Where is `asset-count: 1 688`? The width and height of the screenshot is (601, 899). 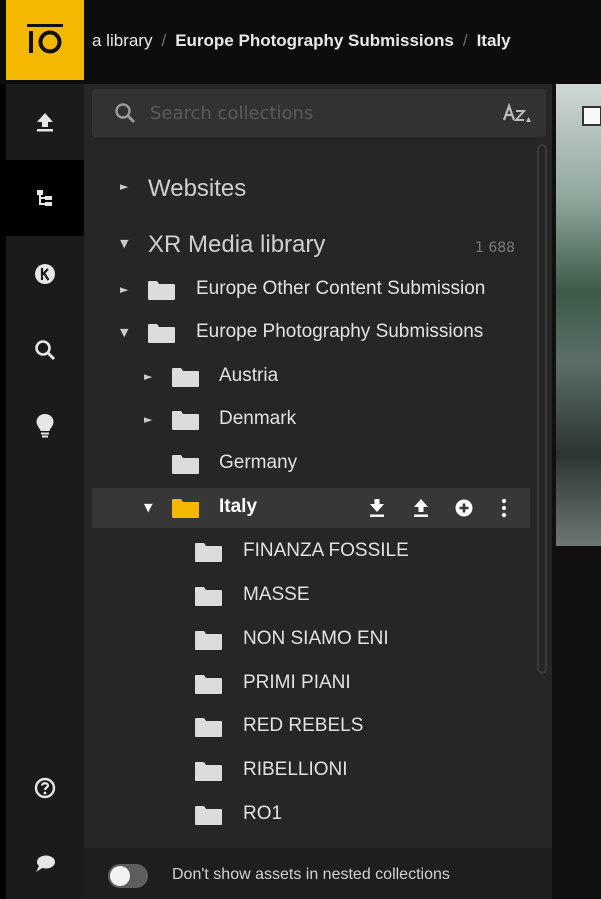
asset-count: 1 688 is located at coordinates (495, 248).